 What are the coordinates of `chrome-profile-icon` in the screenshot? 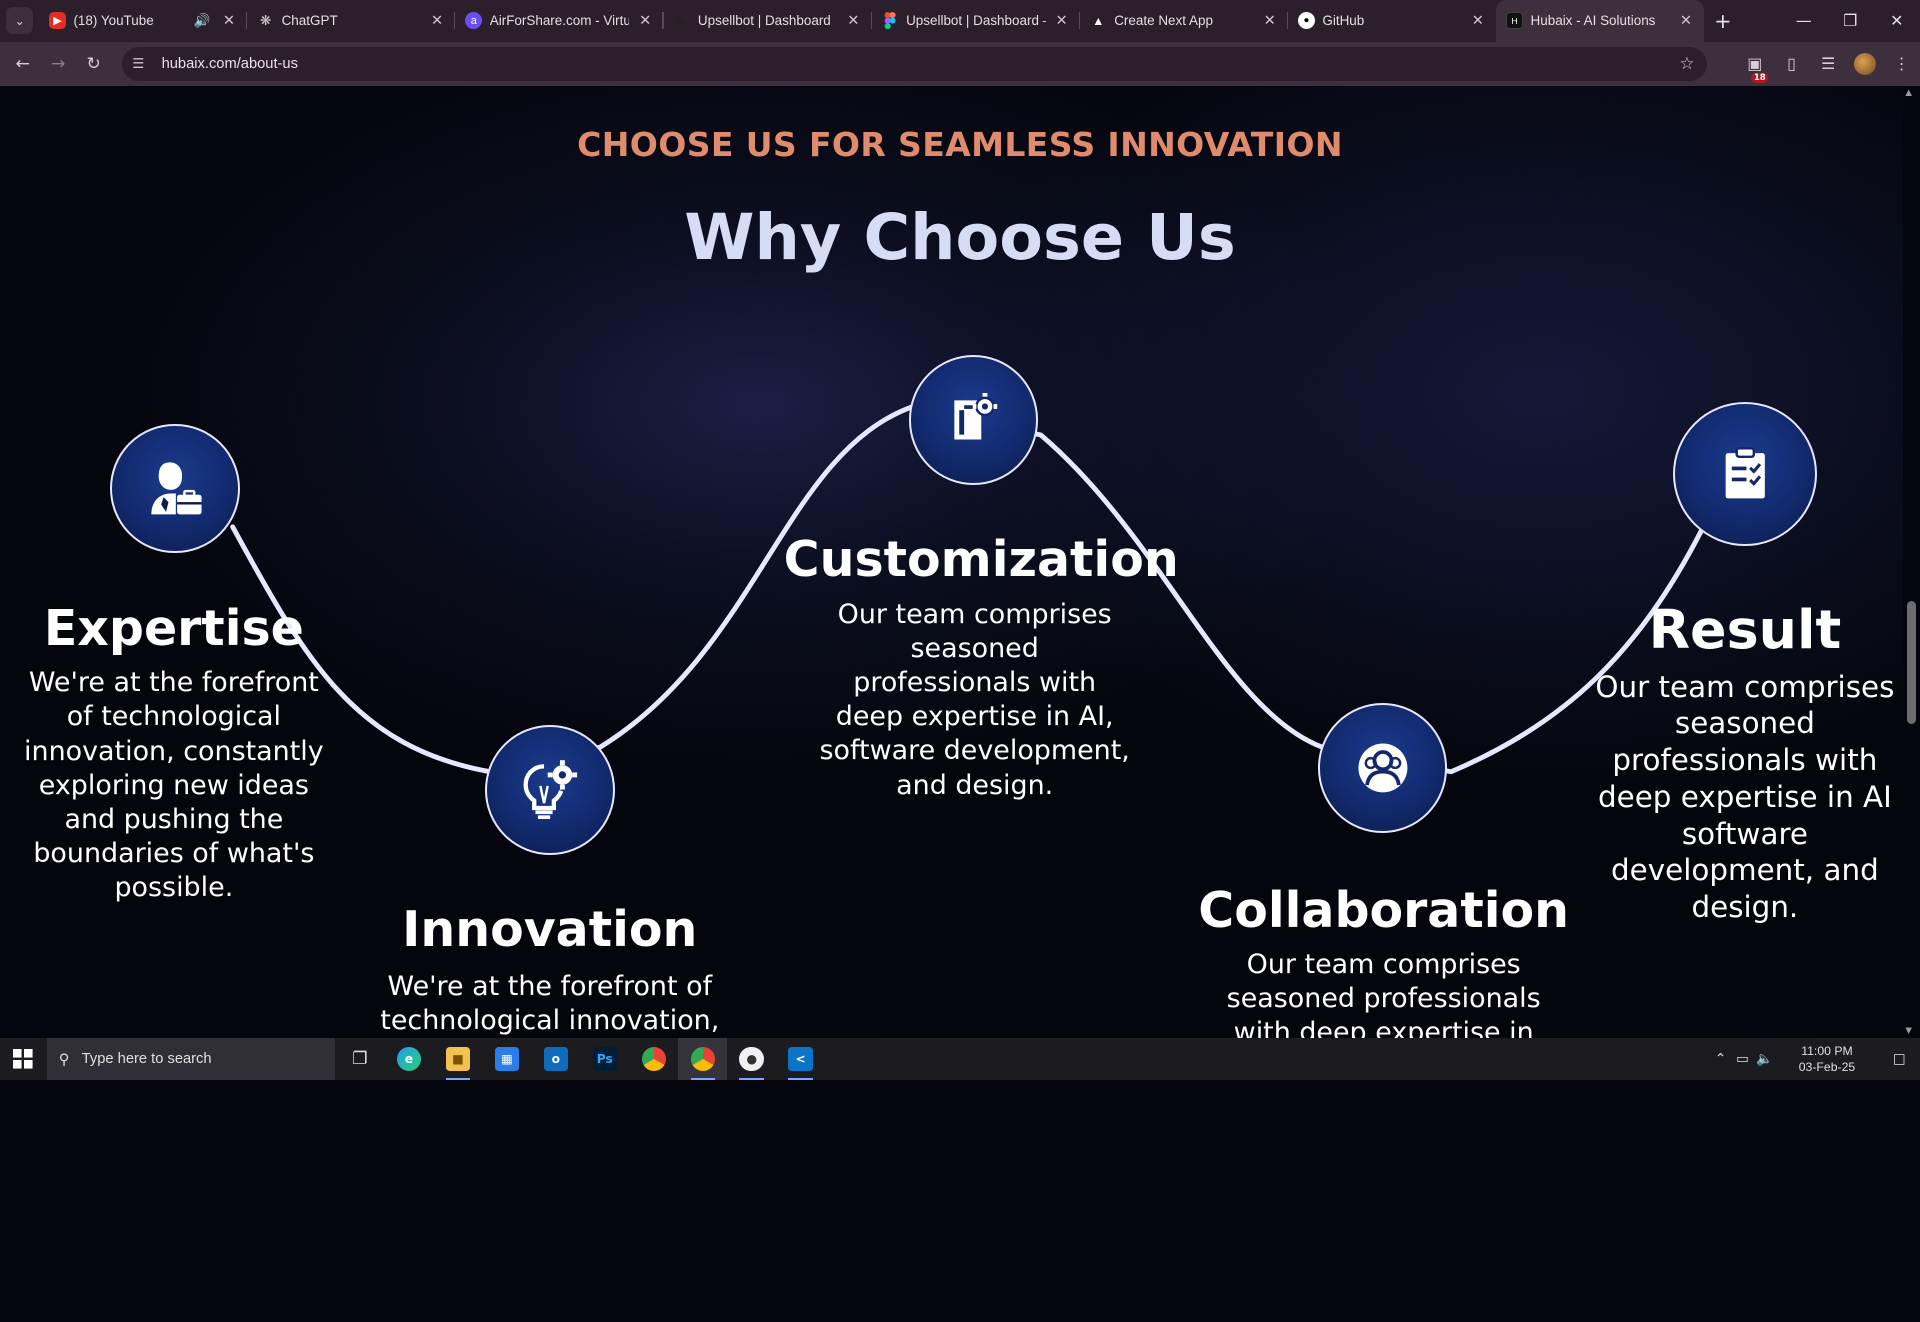 It's located at (702, 1059).